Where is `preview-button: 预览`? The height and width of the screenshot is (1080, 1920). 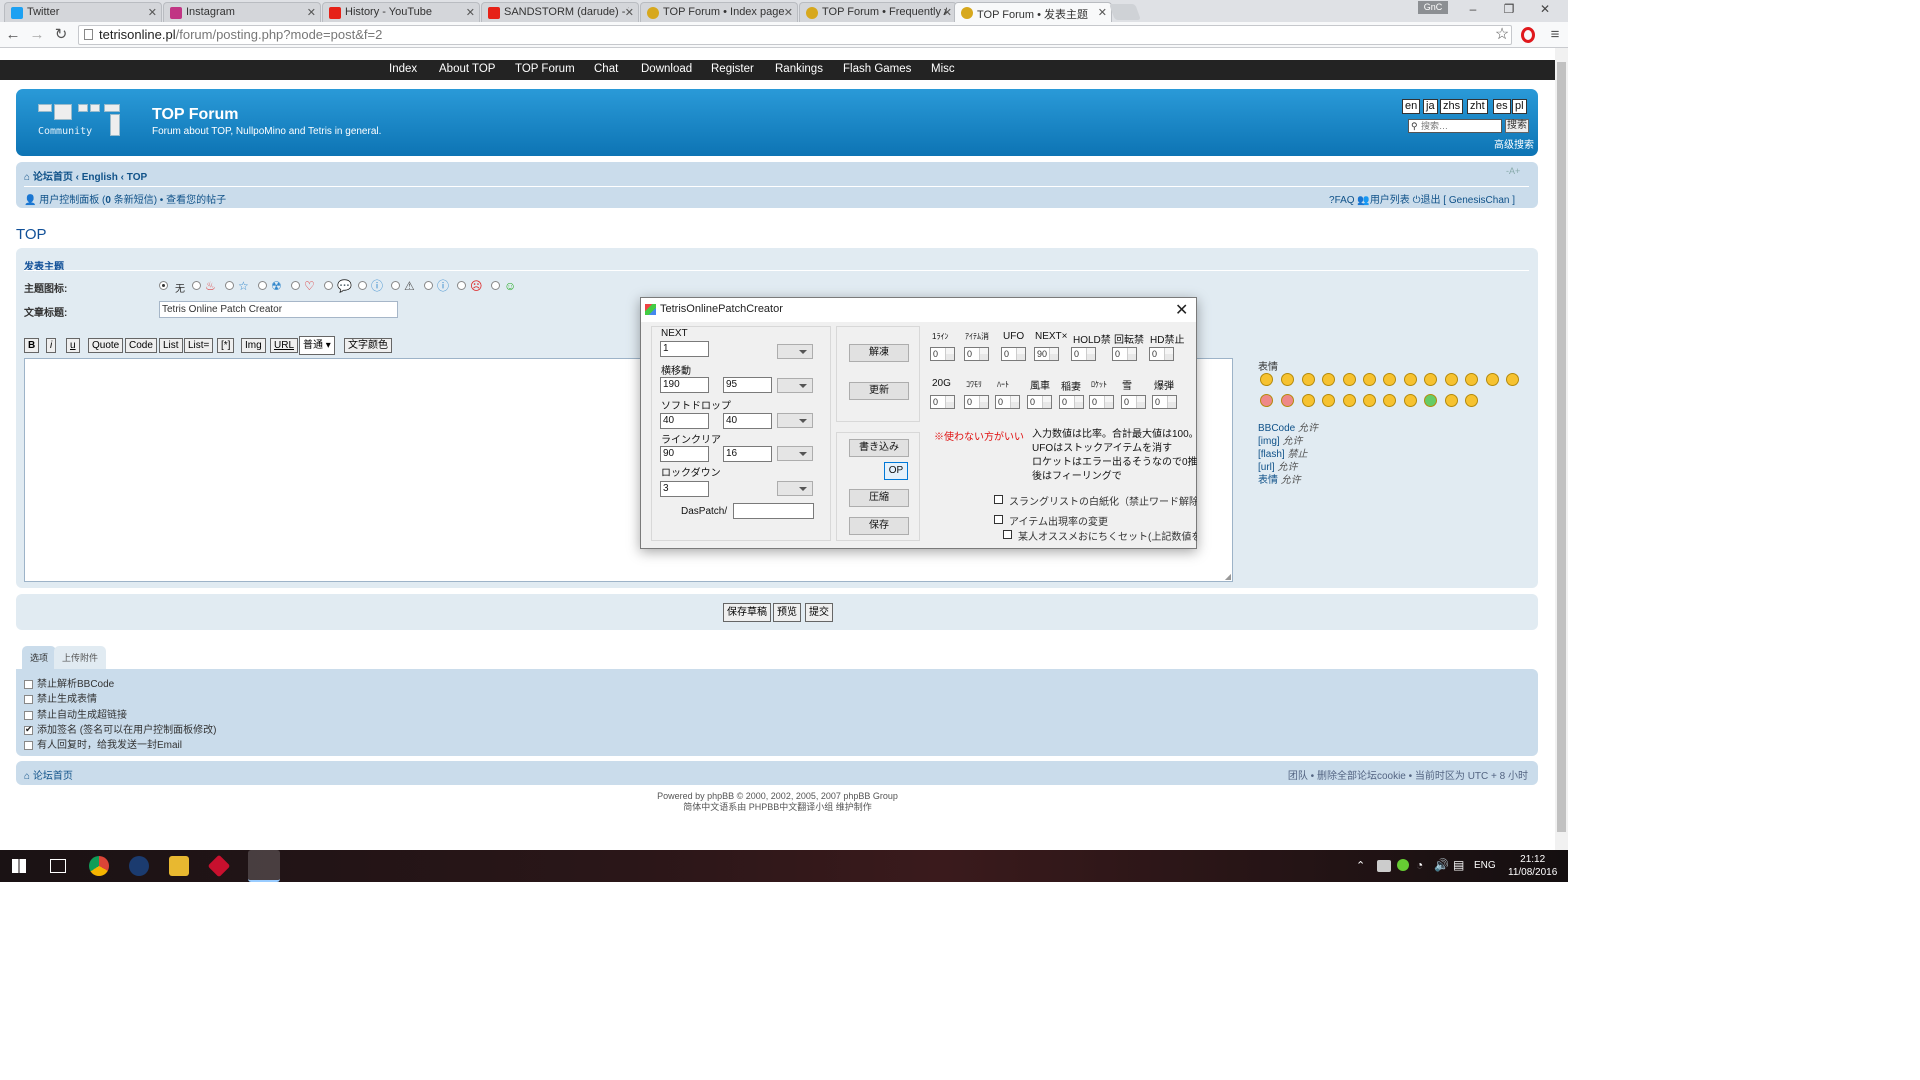
preview-button: 预览 is located at coordinates (787, 612).